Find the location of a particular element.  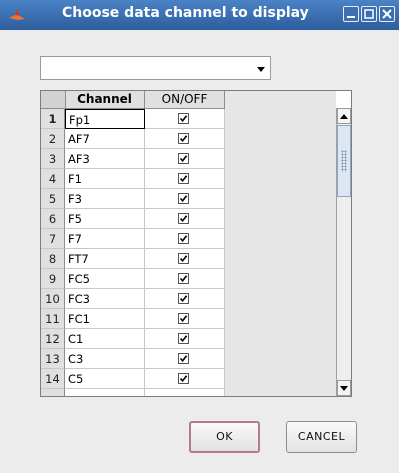

table-row: 10 FC3 is located at coordinates (133, 299).